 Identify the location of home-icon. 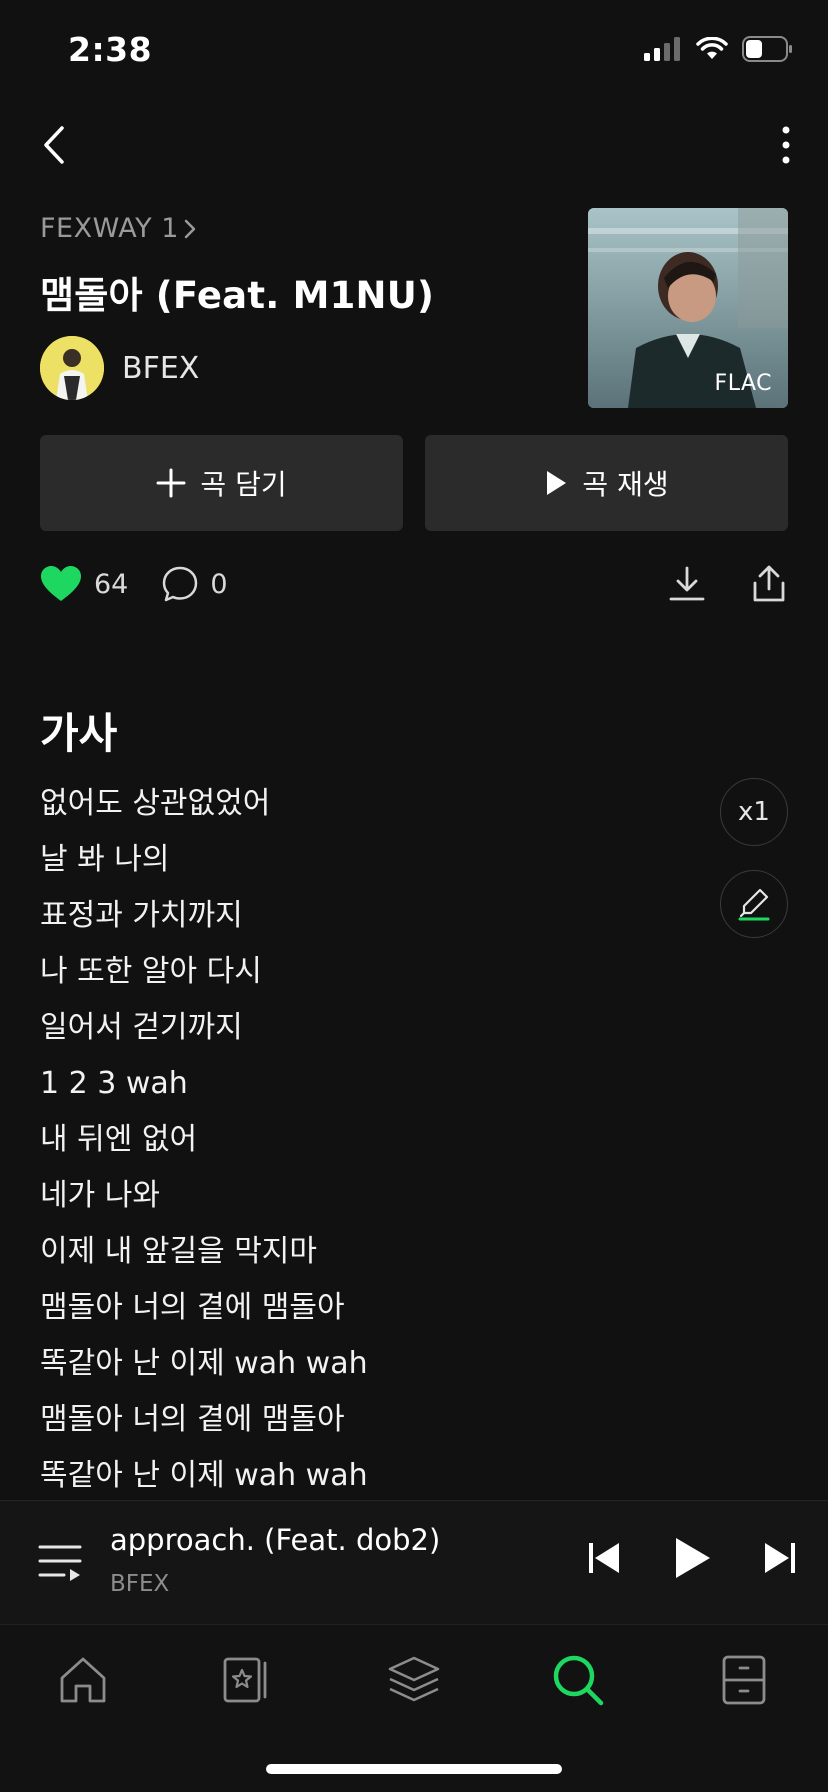
(83, 1680).